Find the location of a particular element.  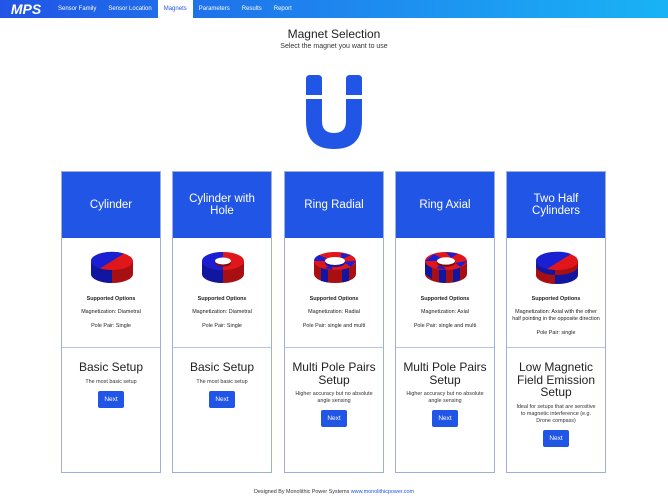

nav-report: Report is located at coordinates (283, 9).